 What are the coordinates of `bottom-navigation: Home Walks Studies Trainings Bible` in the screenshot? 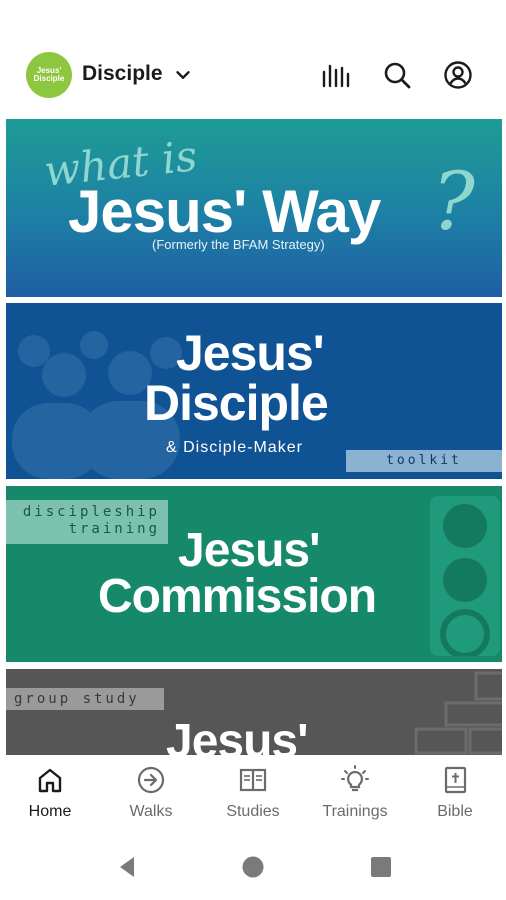 It's located at (253, 794).